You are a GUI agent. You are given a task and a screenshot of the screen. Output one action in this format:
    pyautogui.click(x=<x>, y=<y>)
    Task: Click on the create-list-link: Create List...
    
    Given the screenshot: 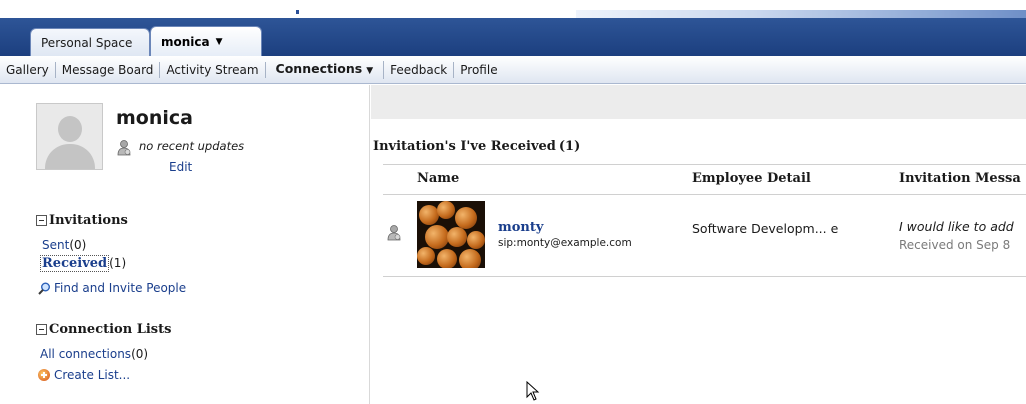 What is the action you would take?
    pyautogui.click(x=92, y=375)
    